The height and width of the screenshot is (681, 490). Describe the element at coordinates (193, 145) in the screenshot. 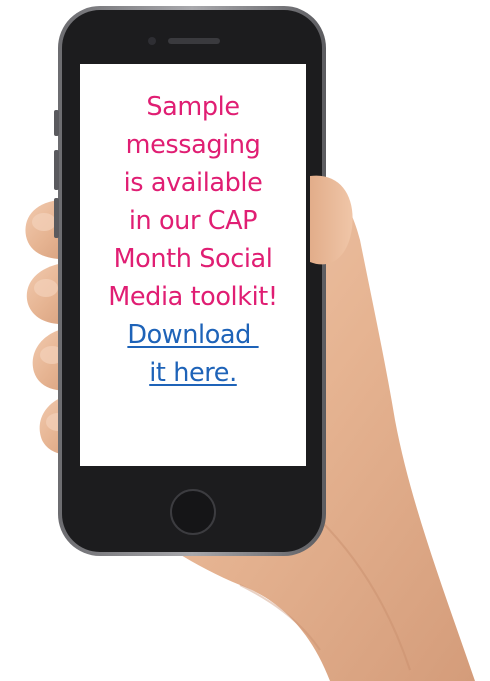

I see `message-line: messaging` at that location.